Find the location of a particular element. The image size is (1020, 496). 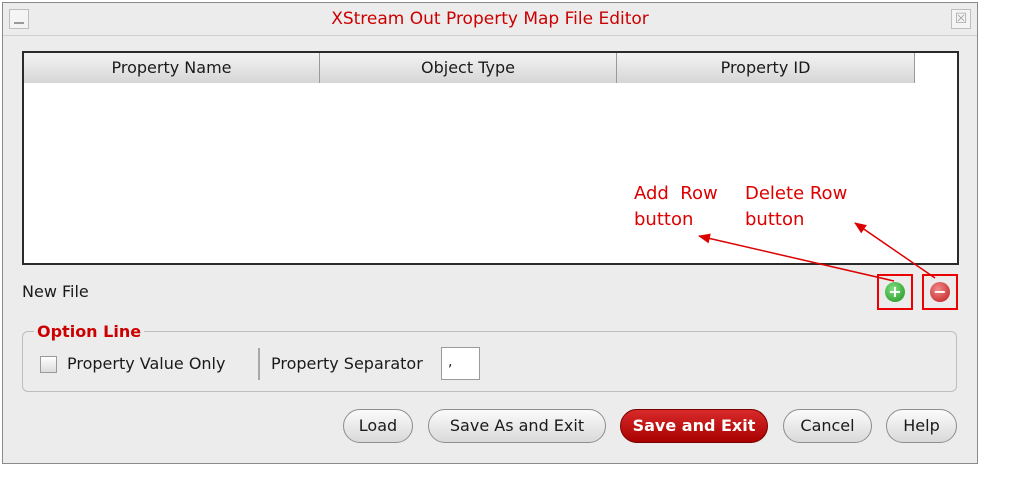

annotation-arrows is located at coordinates (817, 252).